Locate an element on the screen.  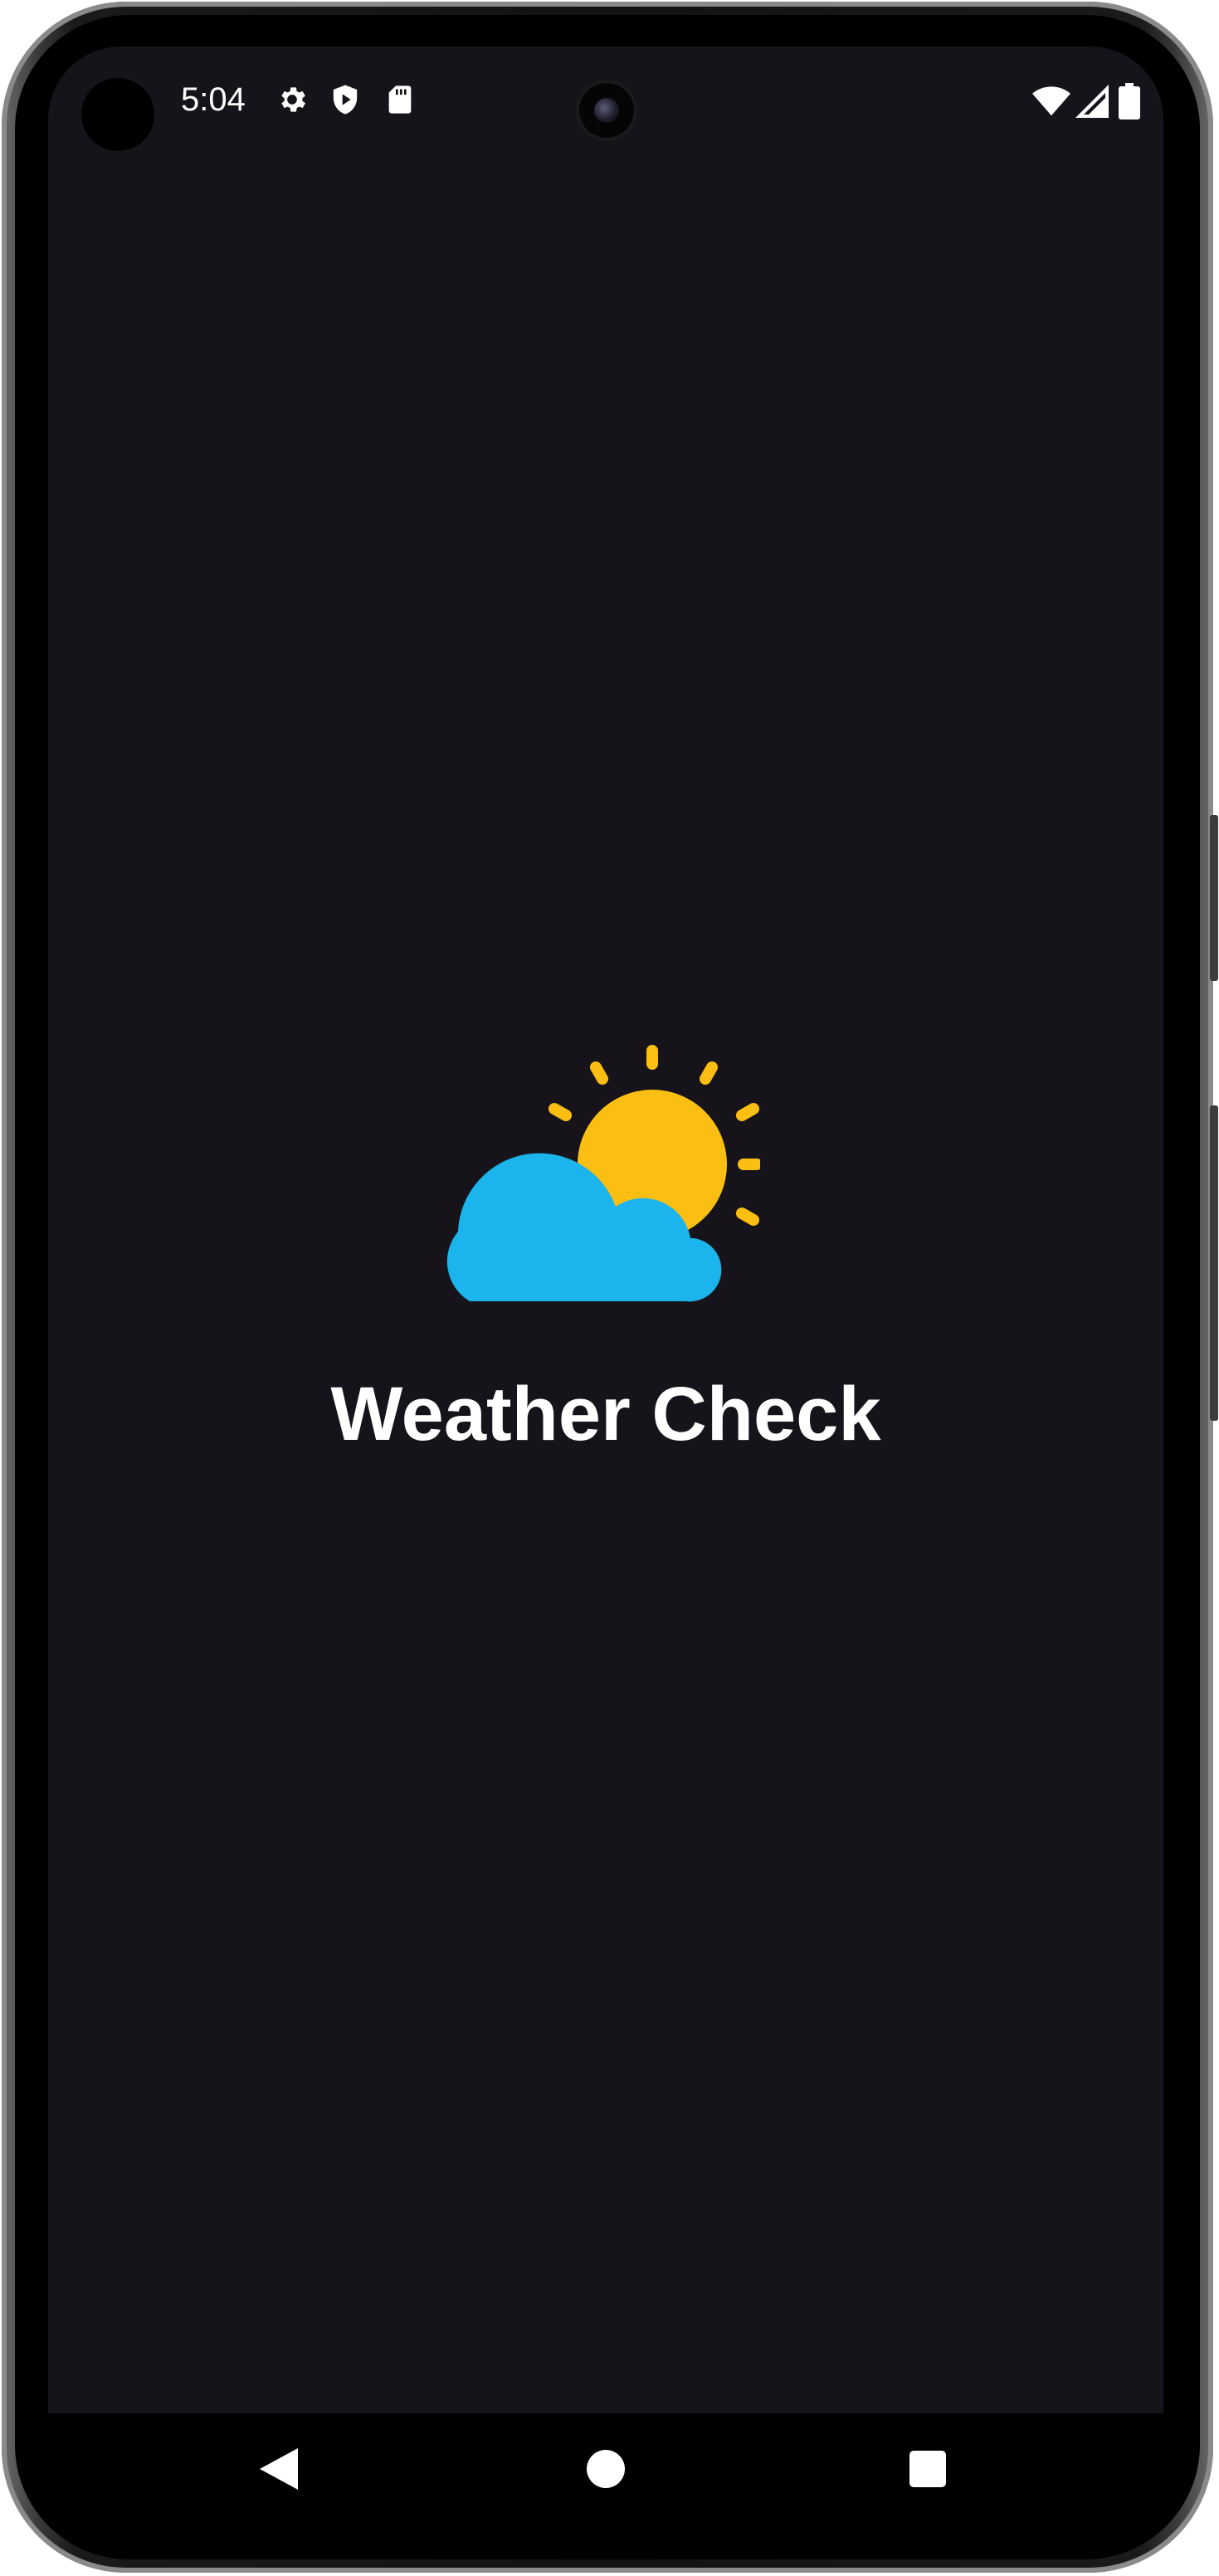
navigation-bar is located at coordinates (606, 2469).